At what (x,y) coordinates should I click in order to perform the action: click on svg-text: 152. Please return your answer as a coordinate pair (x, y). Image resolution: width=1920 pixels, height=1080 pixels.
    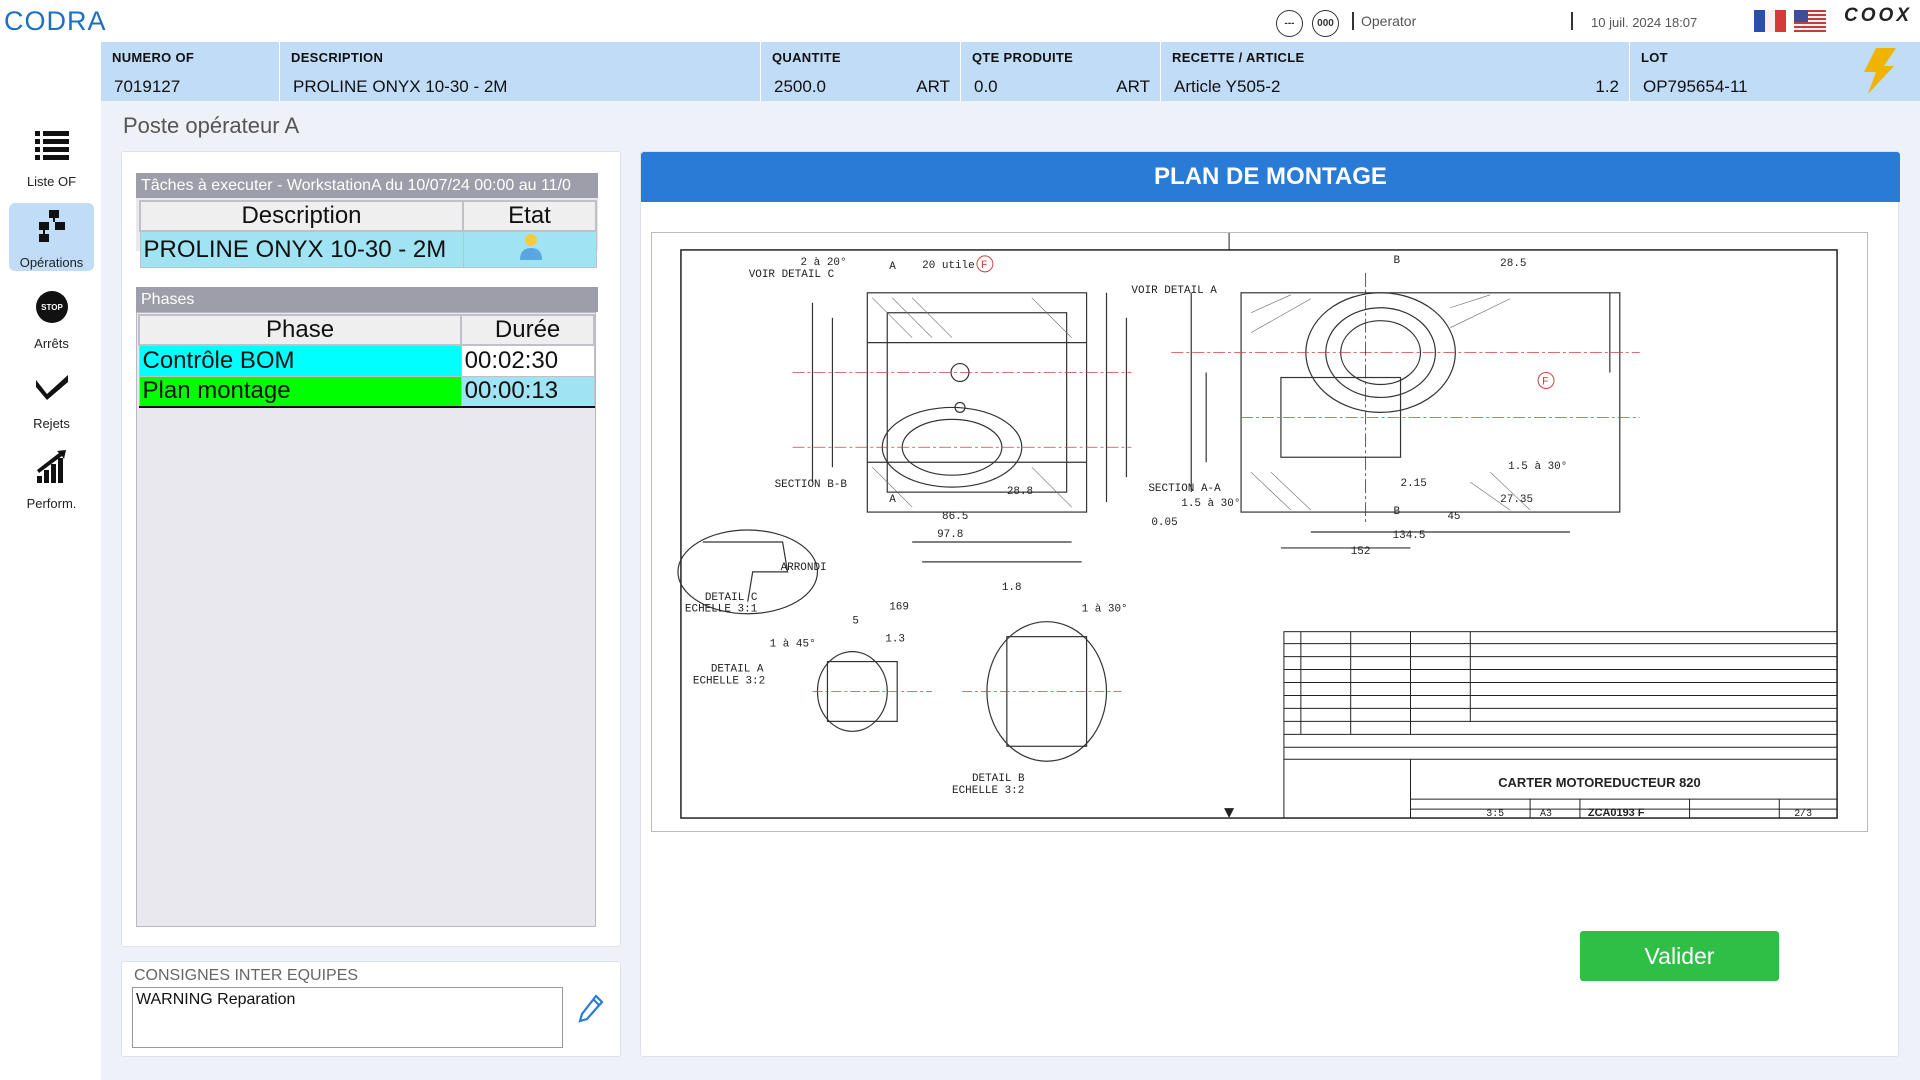
    Looking at the image, I should click on (1361, 552).